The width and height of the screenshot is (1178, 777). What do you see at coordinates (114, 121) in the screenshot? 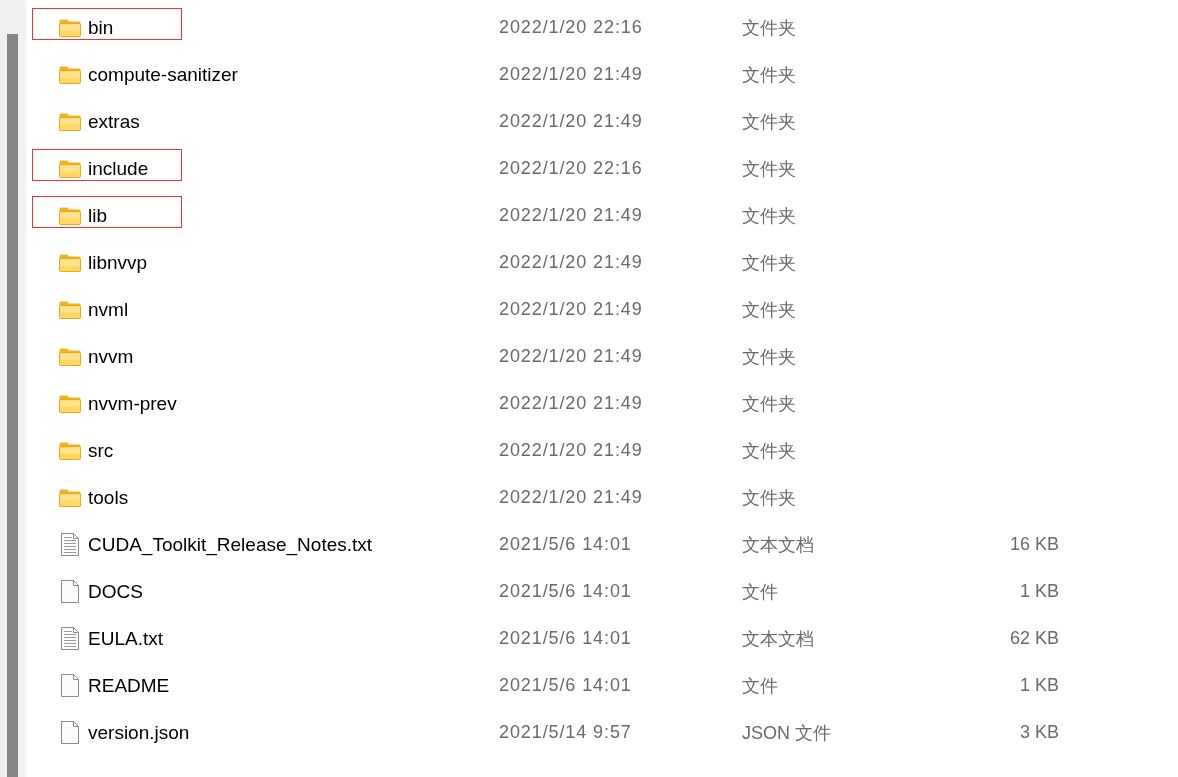
I see `file-name: extras` at bounding box center [114, 121].